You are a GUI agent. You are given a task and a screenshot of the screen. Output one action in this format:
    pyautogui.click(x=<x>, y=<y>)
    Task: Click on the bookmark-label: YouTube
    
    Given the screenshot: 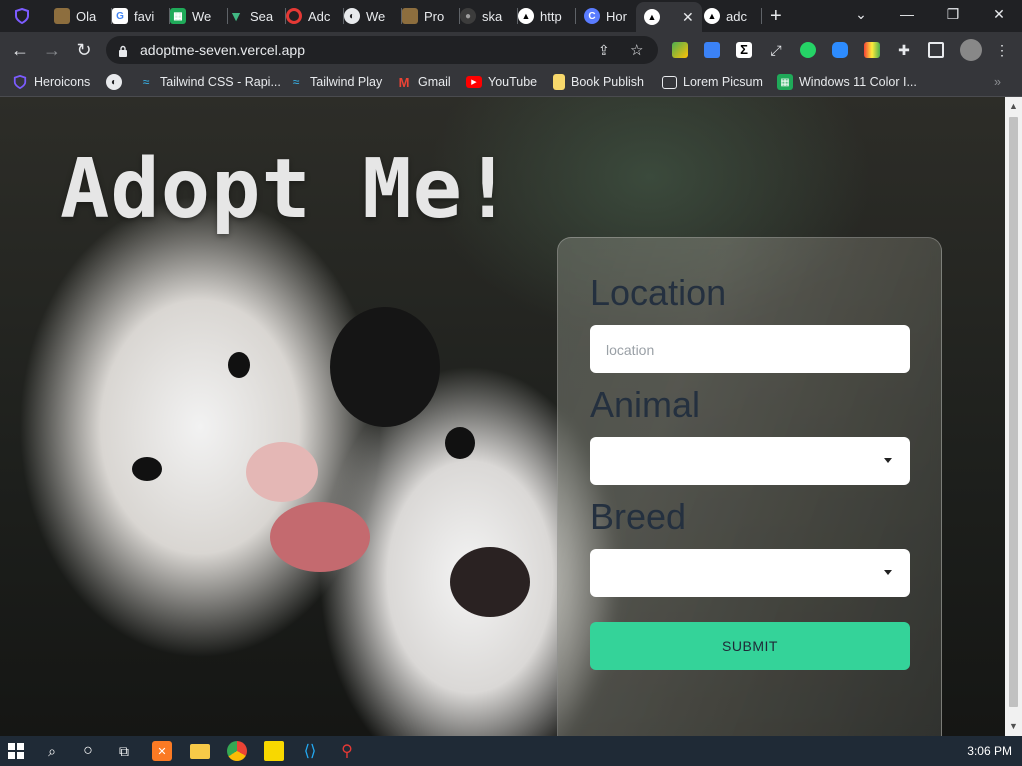 What is the action you would take?
    pyautogui.click(x=513, y=82)
    